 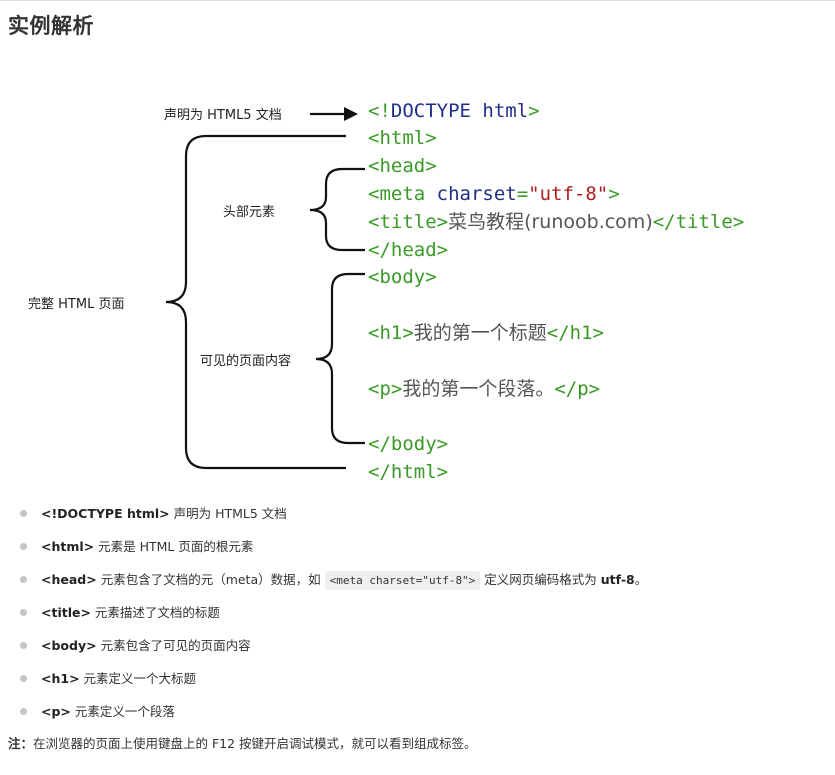 I want to click on arrow-head-icon, so click(x=351, y=114).